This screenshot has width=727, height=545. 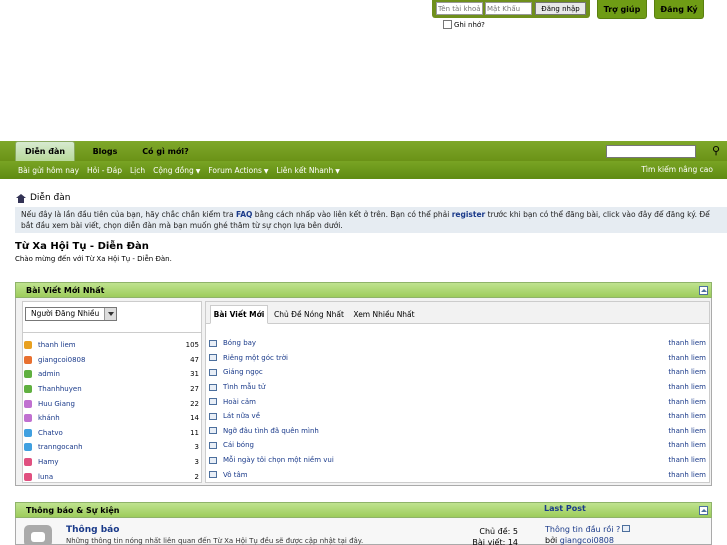 What do you see at coordinates (50, 433) in the screenshot?
I see `poster-name: Chatvo` at bounding box center [50, 433].